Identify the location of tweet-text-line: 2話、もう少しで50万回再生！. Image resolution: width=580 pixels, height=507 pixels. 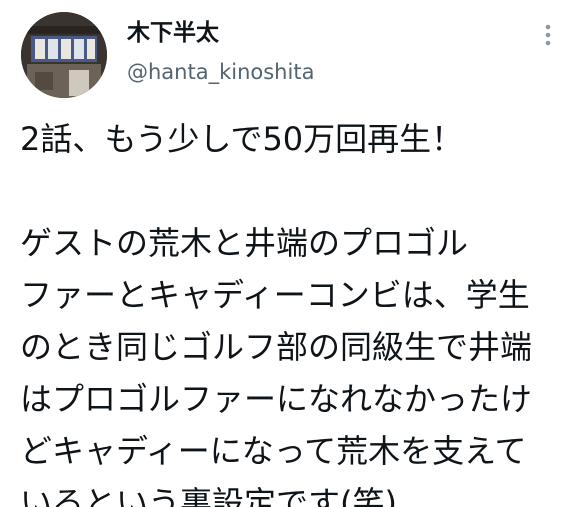
(242, 139).